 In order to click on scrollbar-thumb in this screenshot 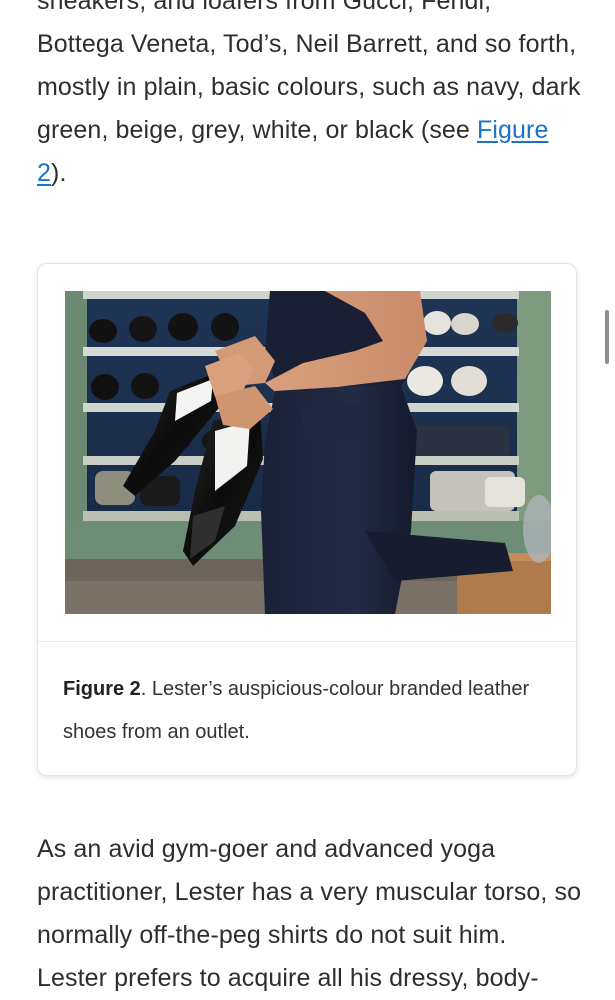, I will do `click(607, 337)`.